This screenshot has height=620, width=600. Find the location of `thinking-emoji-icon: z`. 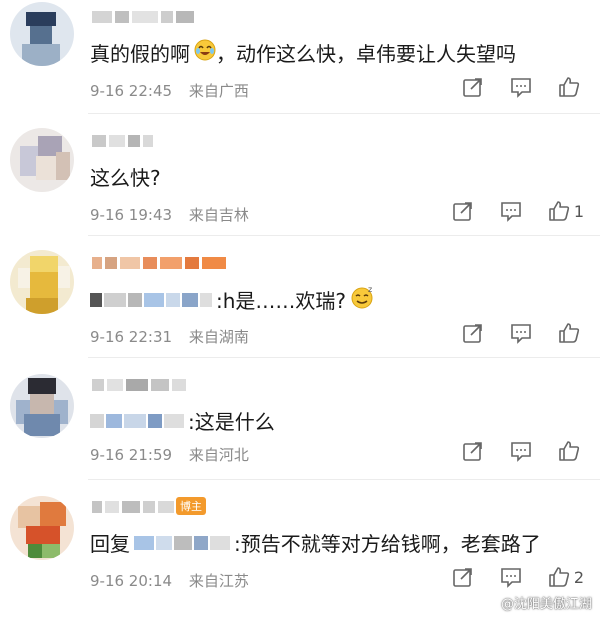

thinking-emoji-icon: z is located at coordinates (363, 299).